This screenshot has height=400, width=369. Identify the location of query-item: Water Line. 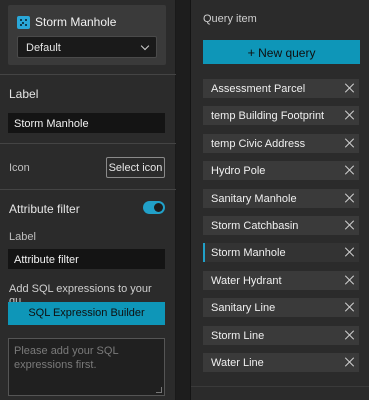
(281, 362).